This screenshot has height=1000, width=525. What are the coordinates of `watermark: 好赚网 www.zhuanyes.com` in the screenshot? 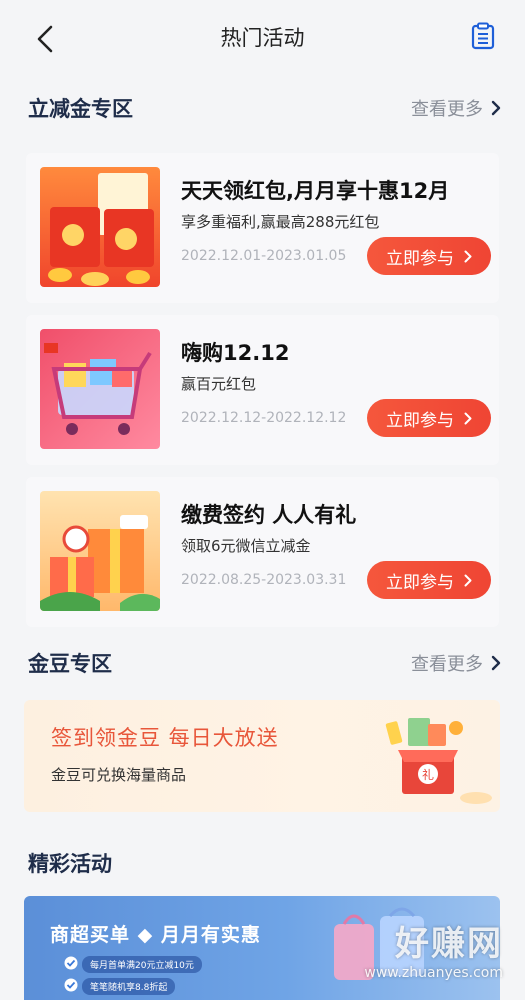 It's located at (433, 948).